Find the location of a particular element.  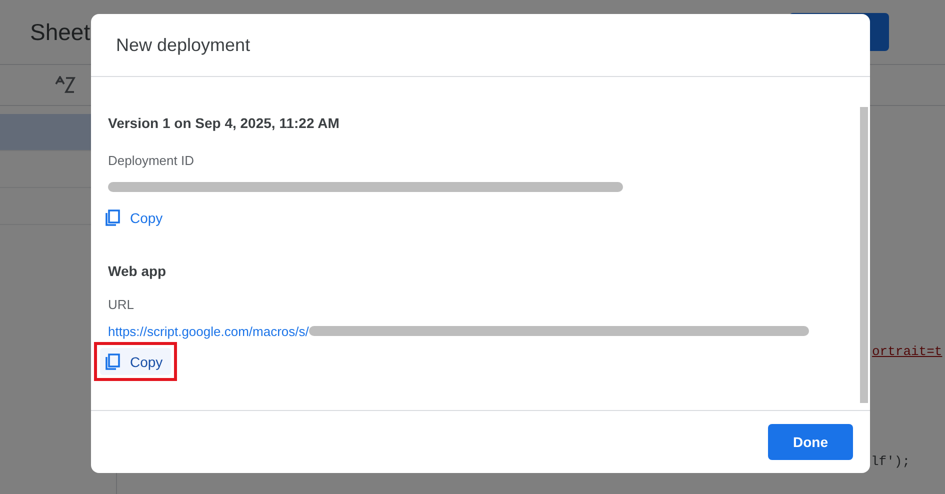

app-title: Sheet is located at coordinates (60, 32).